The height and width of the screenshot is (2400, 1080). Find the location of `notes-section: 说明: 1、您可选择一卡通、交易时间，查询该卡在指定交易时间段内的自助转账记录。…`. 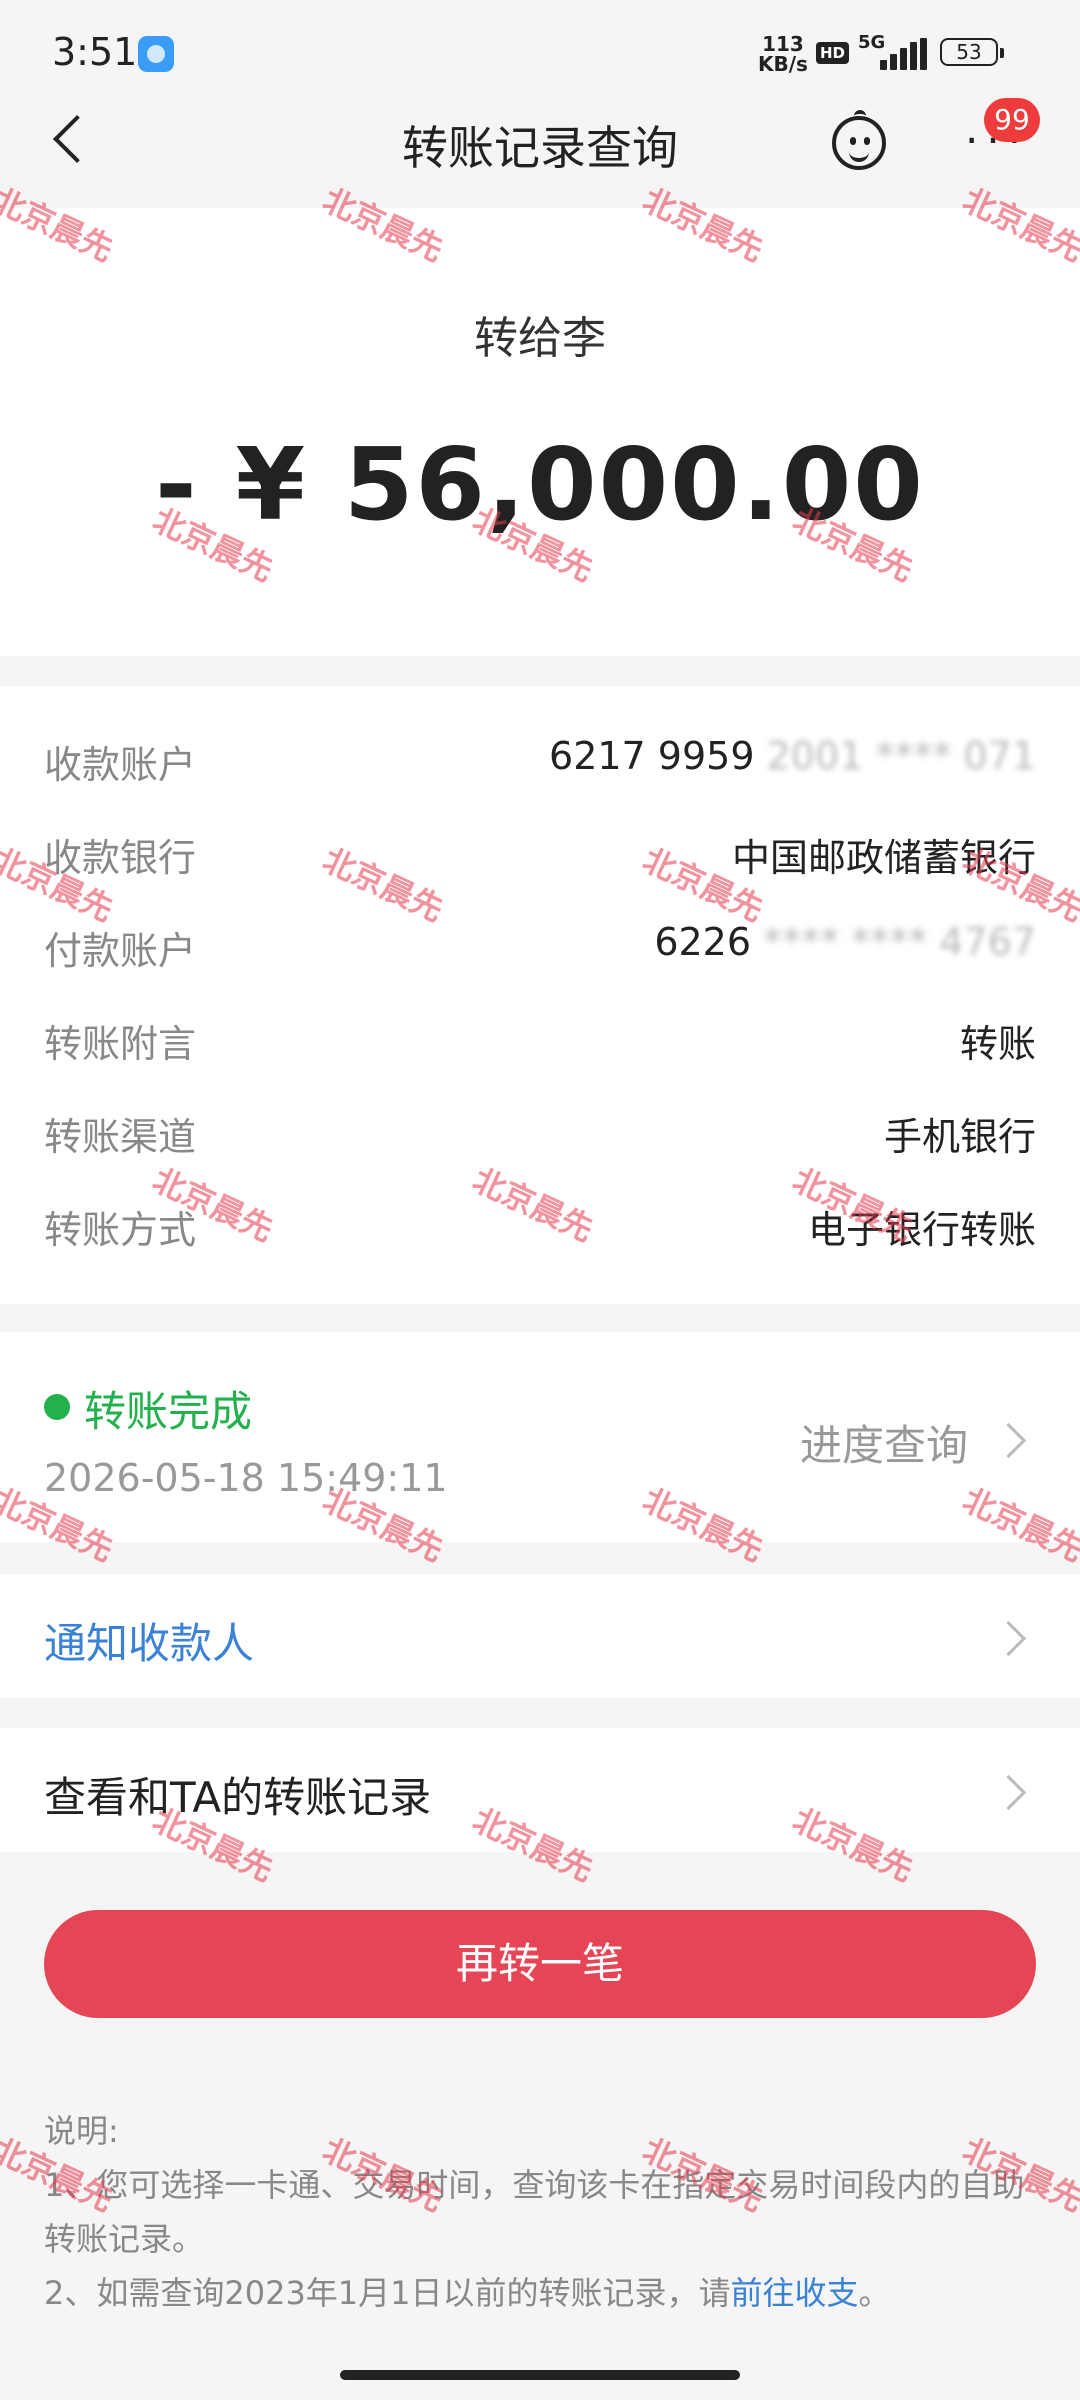

notes-section: 说明: 1、您可选择一卡通、交易时间，查询该卡在指定交易时间段内的自助转账记录。… is located at coordinates (540, 2212).